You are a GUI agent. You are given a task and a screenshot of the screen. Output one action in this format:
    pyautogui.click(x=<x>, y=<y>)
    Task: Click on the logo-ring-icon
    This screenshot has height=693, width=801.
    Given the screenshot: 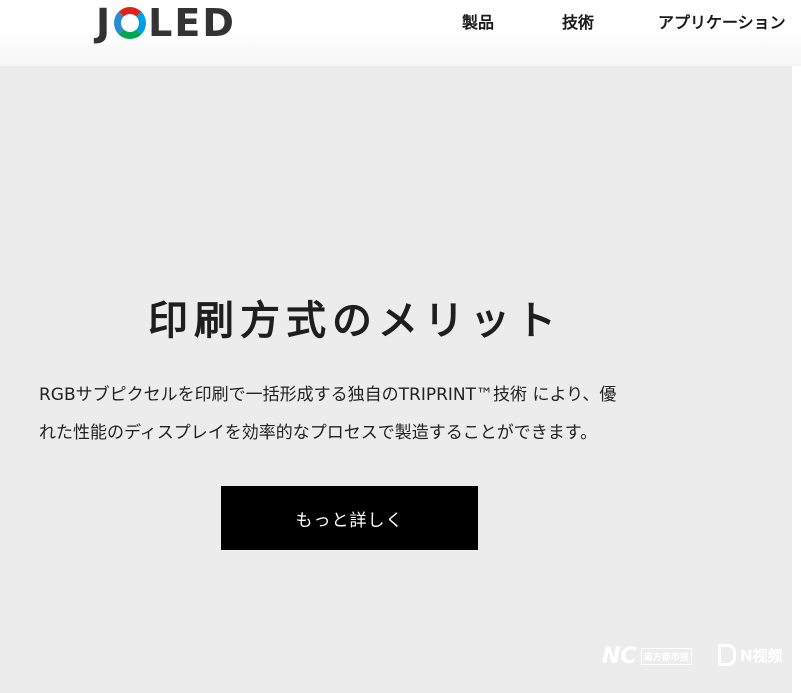 What is the action you would take?
    pyautogui.click(x=130, y=23)
    